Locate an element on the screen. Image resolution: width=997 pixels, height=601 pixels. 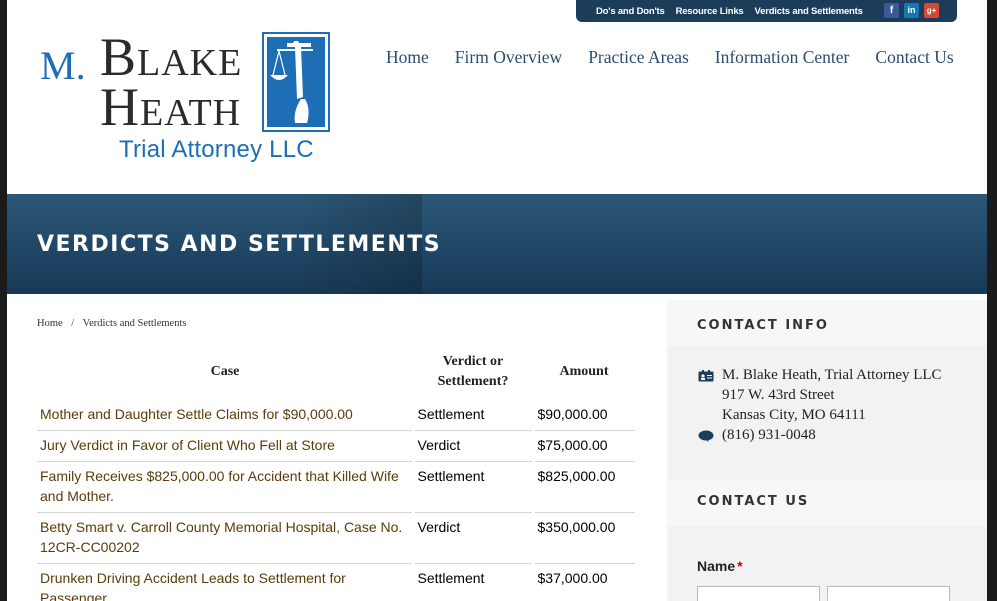
contact-info-heading: CONTACT INFO is located at coordinates (763, 325).